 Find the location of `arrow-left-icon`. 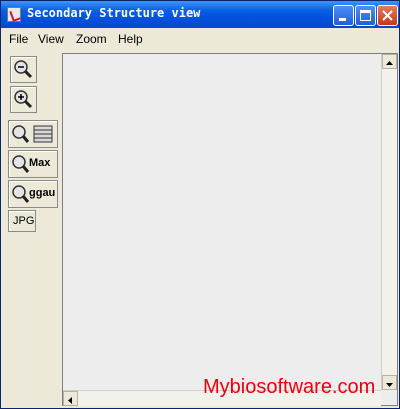

arrow-left-icon is located at coordinates (70, 400).